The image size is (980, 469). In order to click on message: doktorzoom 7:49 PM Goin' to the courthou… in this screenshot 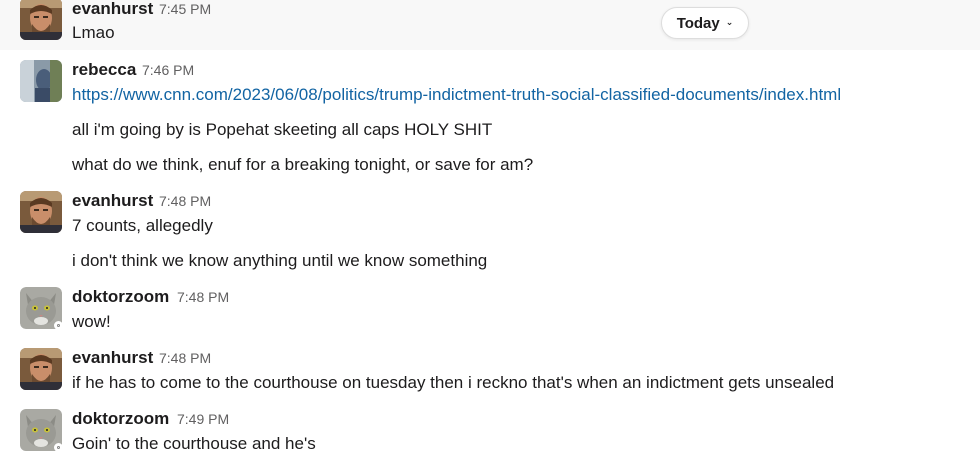, I will do `click(490, 436)`.